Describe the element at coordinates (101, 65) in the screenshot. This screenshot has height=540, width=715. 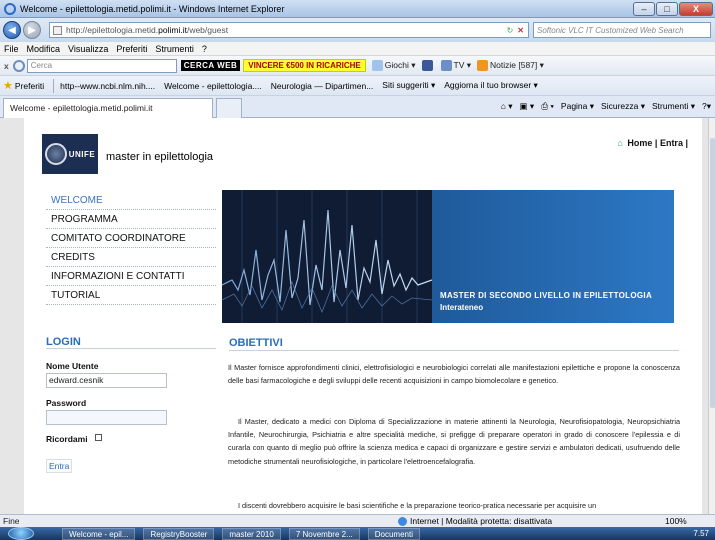
I see `toolbar-search-input: Cerca` at that location.